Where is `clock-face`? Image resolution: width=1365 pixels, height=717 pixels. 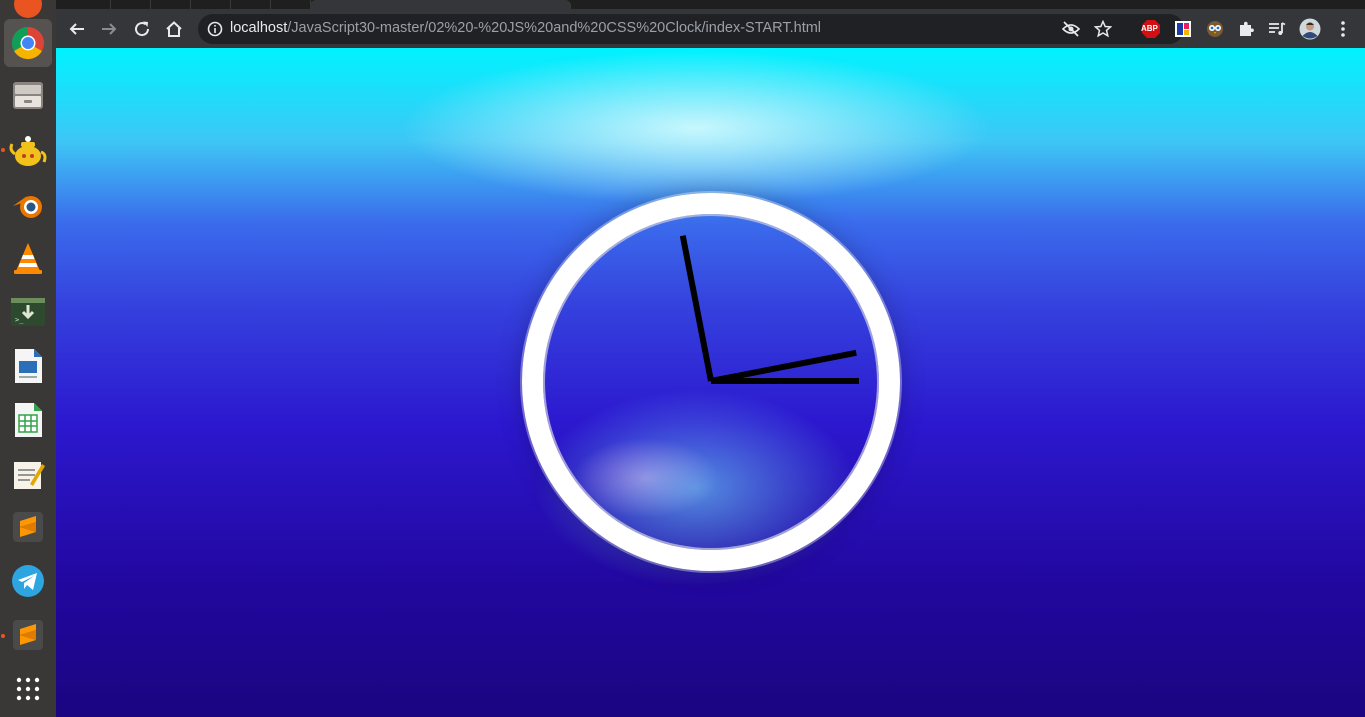 clock-face is located at coordinates (711, 382).